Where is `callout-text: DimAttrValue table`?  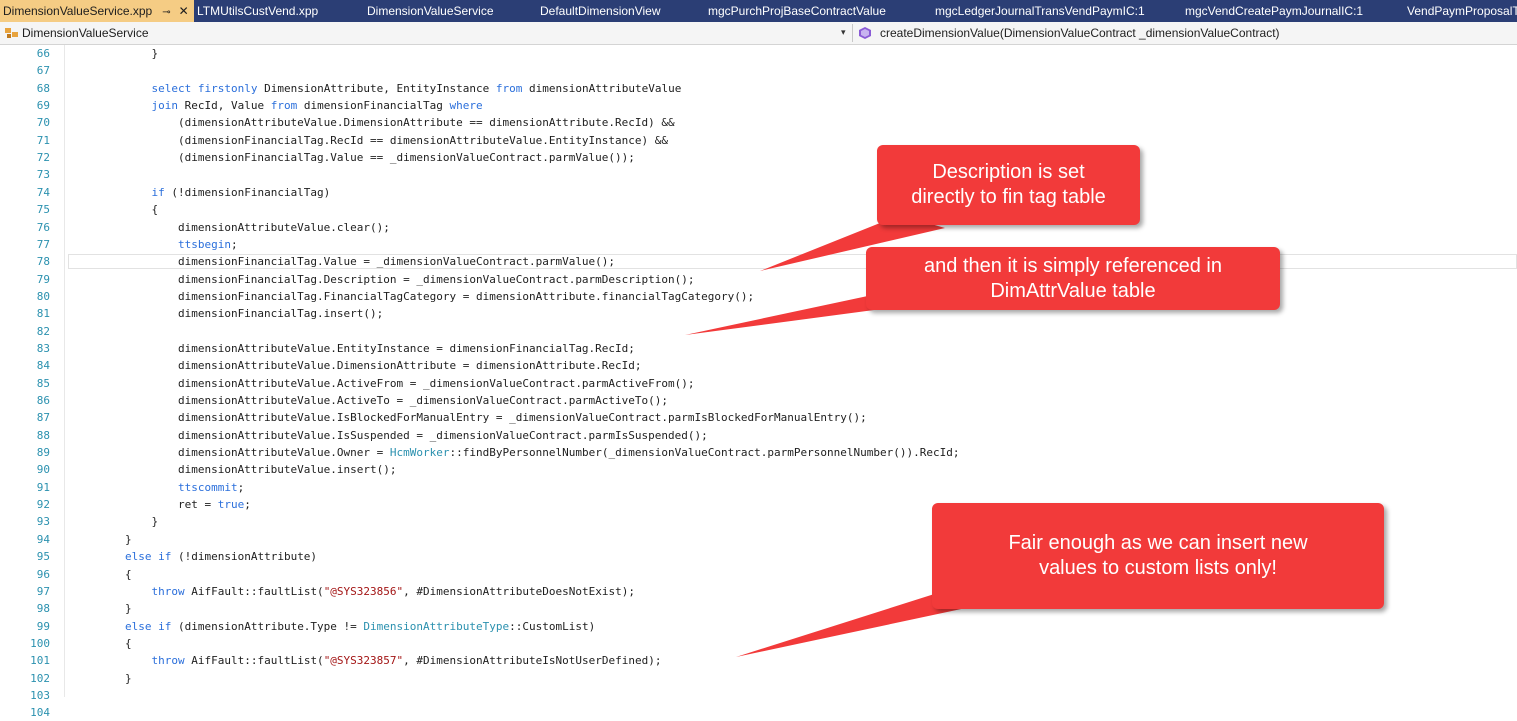
callout-text: DimAttrValue table is located at coordinates (1073, 290).